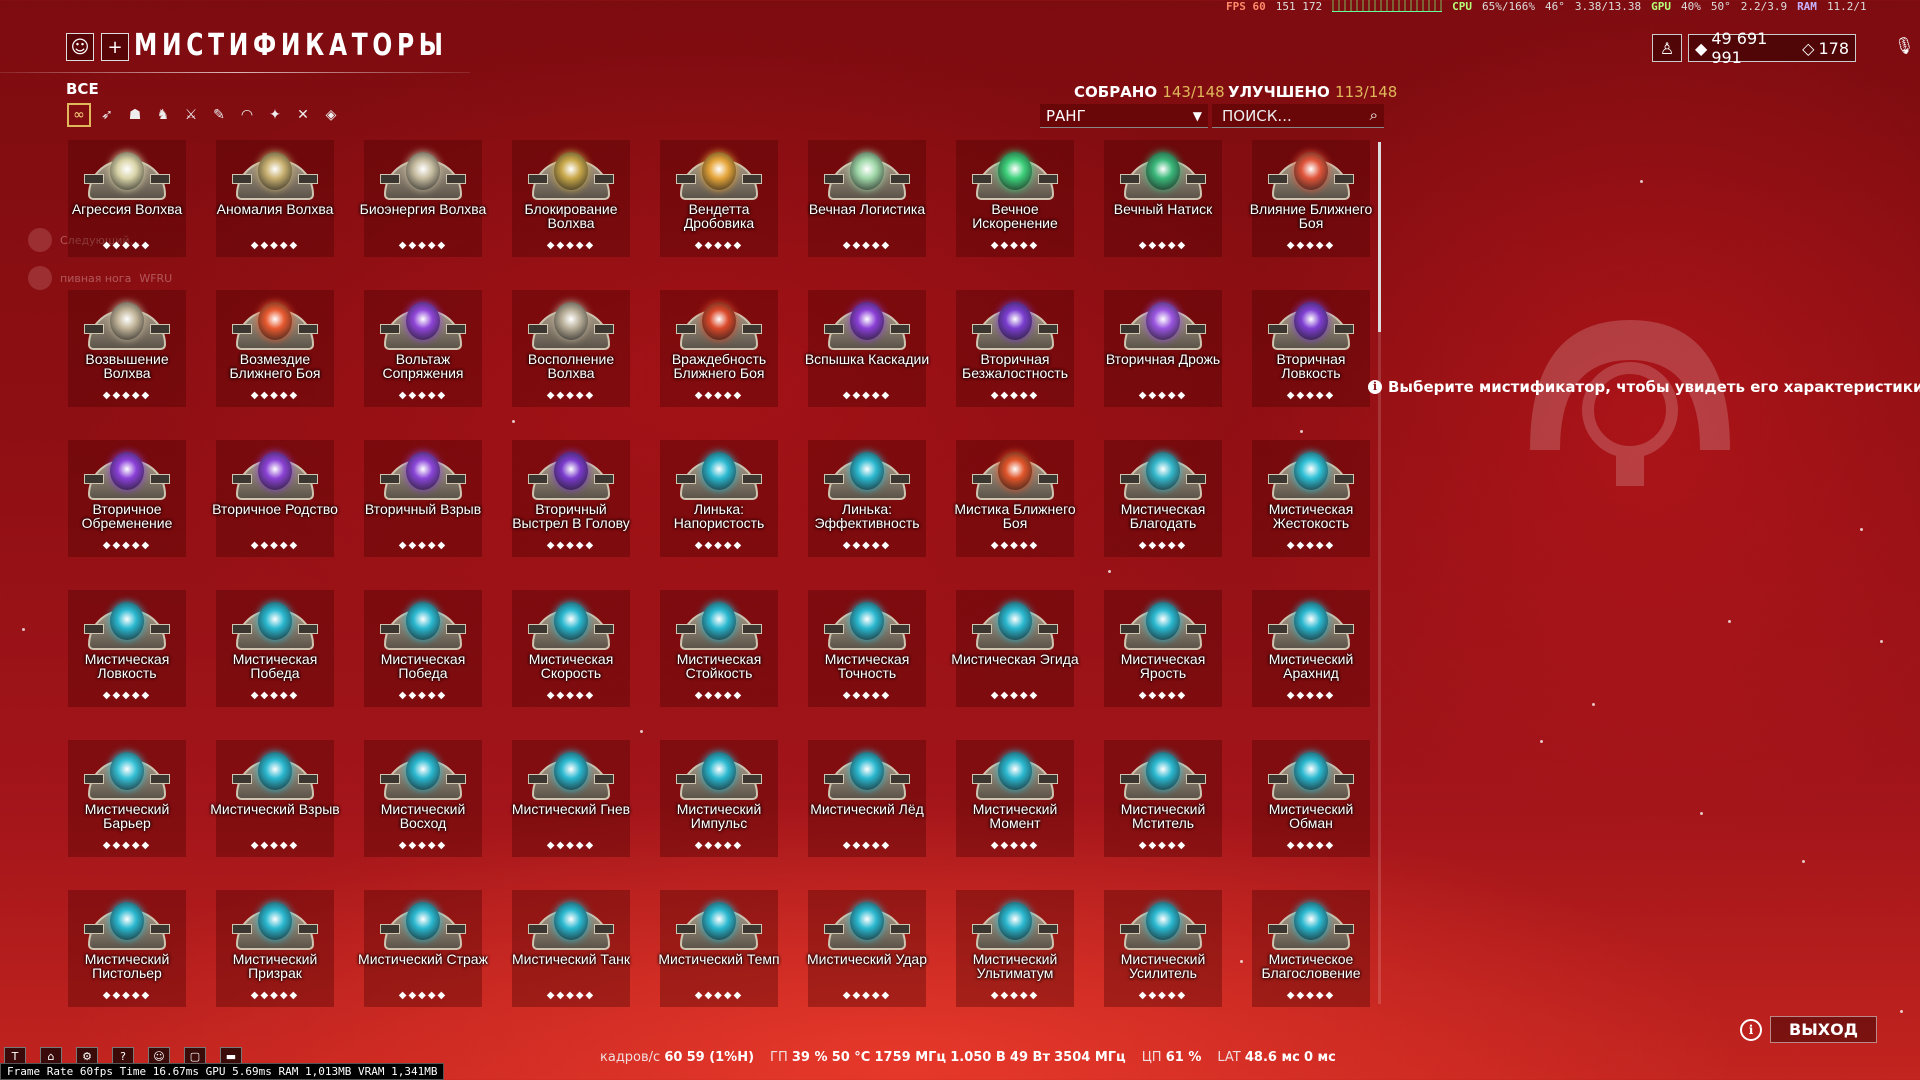  What do you see at coordinates (867, 198) in the screenshot?
I see `arcane-card: Вечная Логистика ◆◆◆◆◆` at bounding box center [867, 198].